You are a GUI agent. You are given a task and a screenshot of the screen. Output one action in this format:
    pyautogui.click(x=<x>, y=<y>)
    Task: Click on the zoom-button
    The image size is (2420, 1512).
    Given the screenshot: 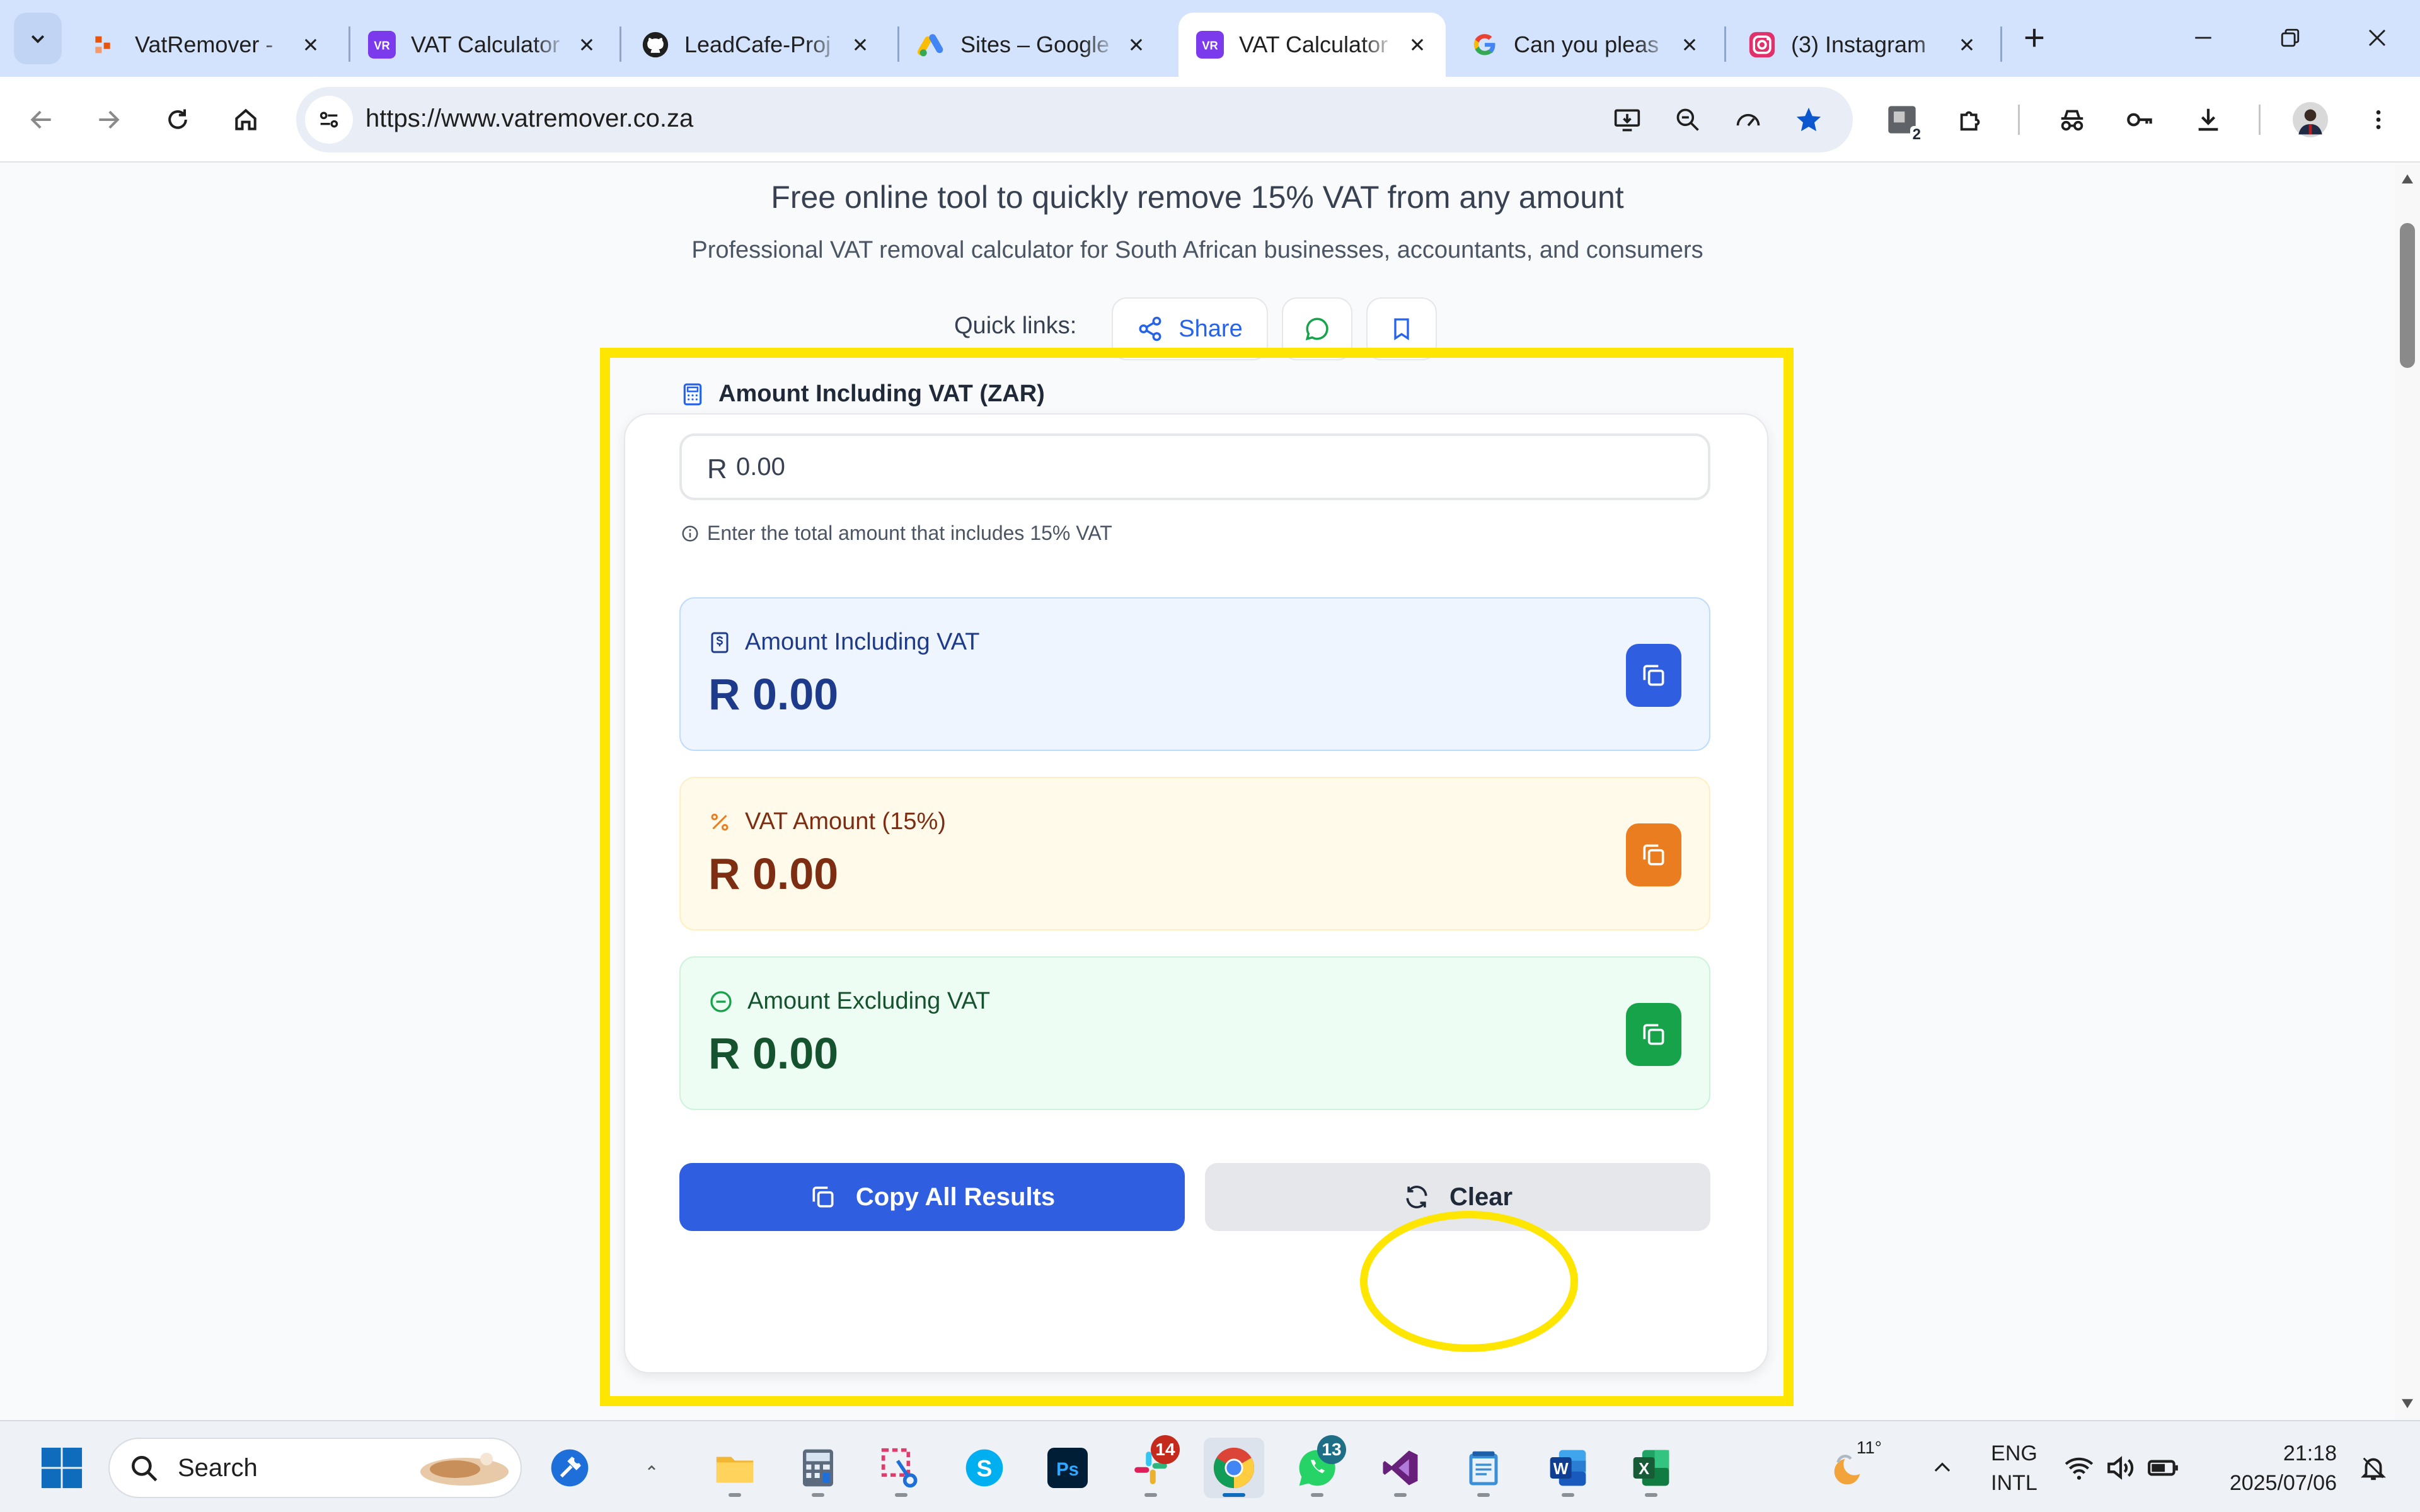 What is the action you would take?
    pyautogui.click(x=1688, y=120)
    